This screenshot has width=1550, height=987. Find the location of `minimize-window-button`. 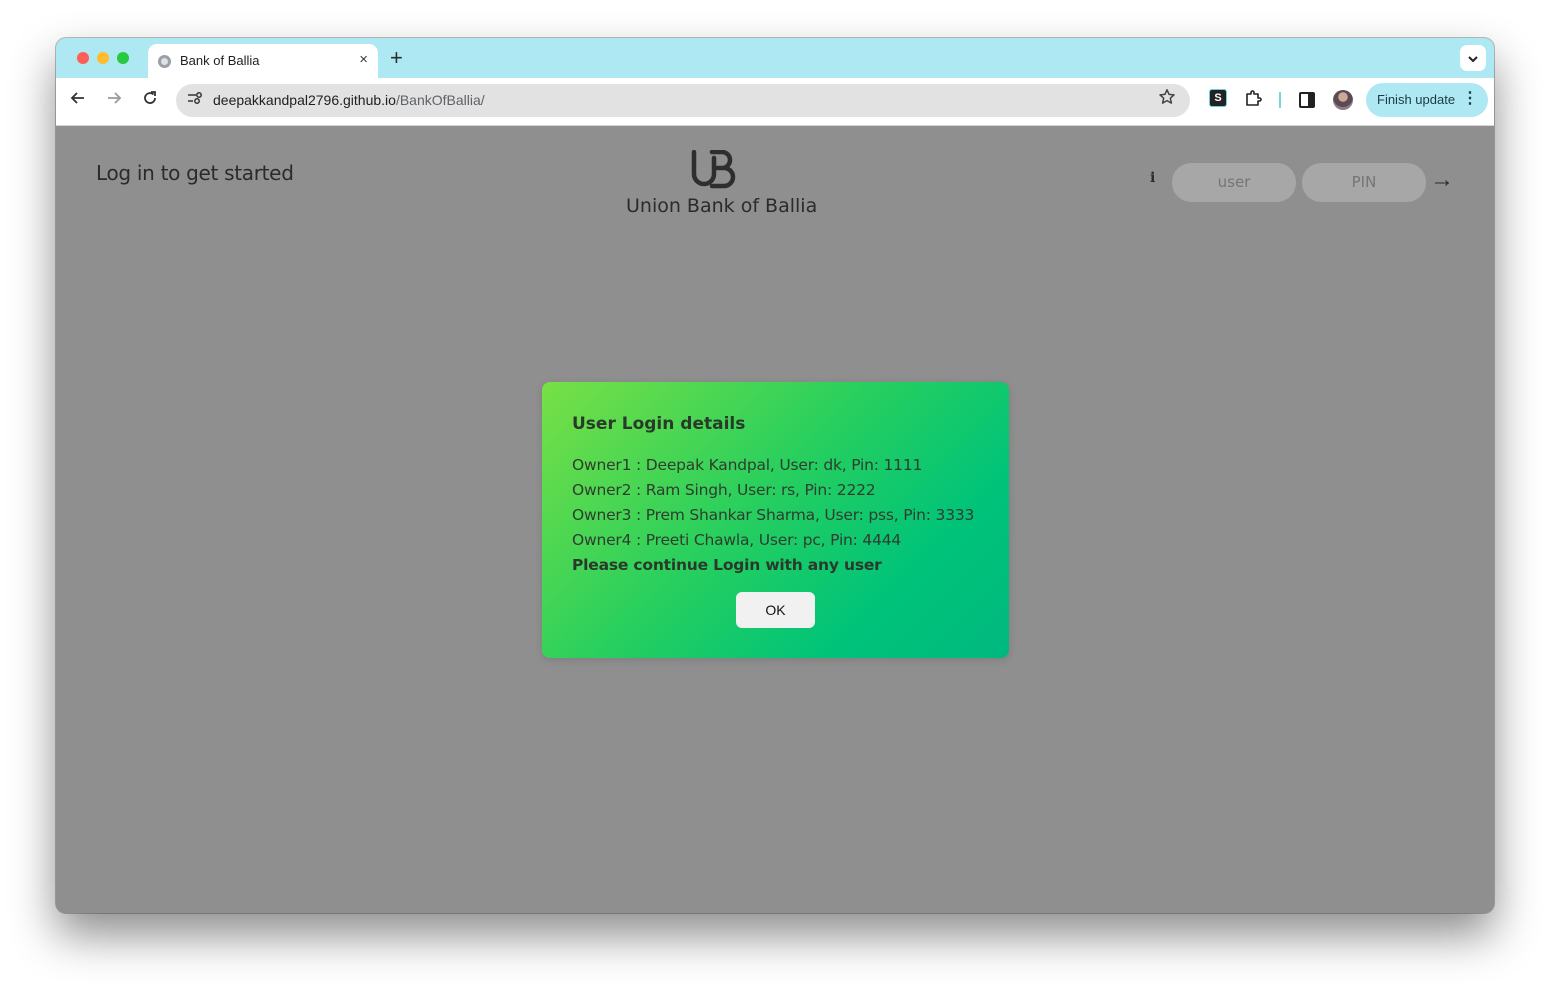

minimize-window-button is located at coordinates (103, 58).